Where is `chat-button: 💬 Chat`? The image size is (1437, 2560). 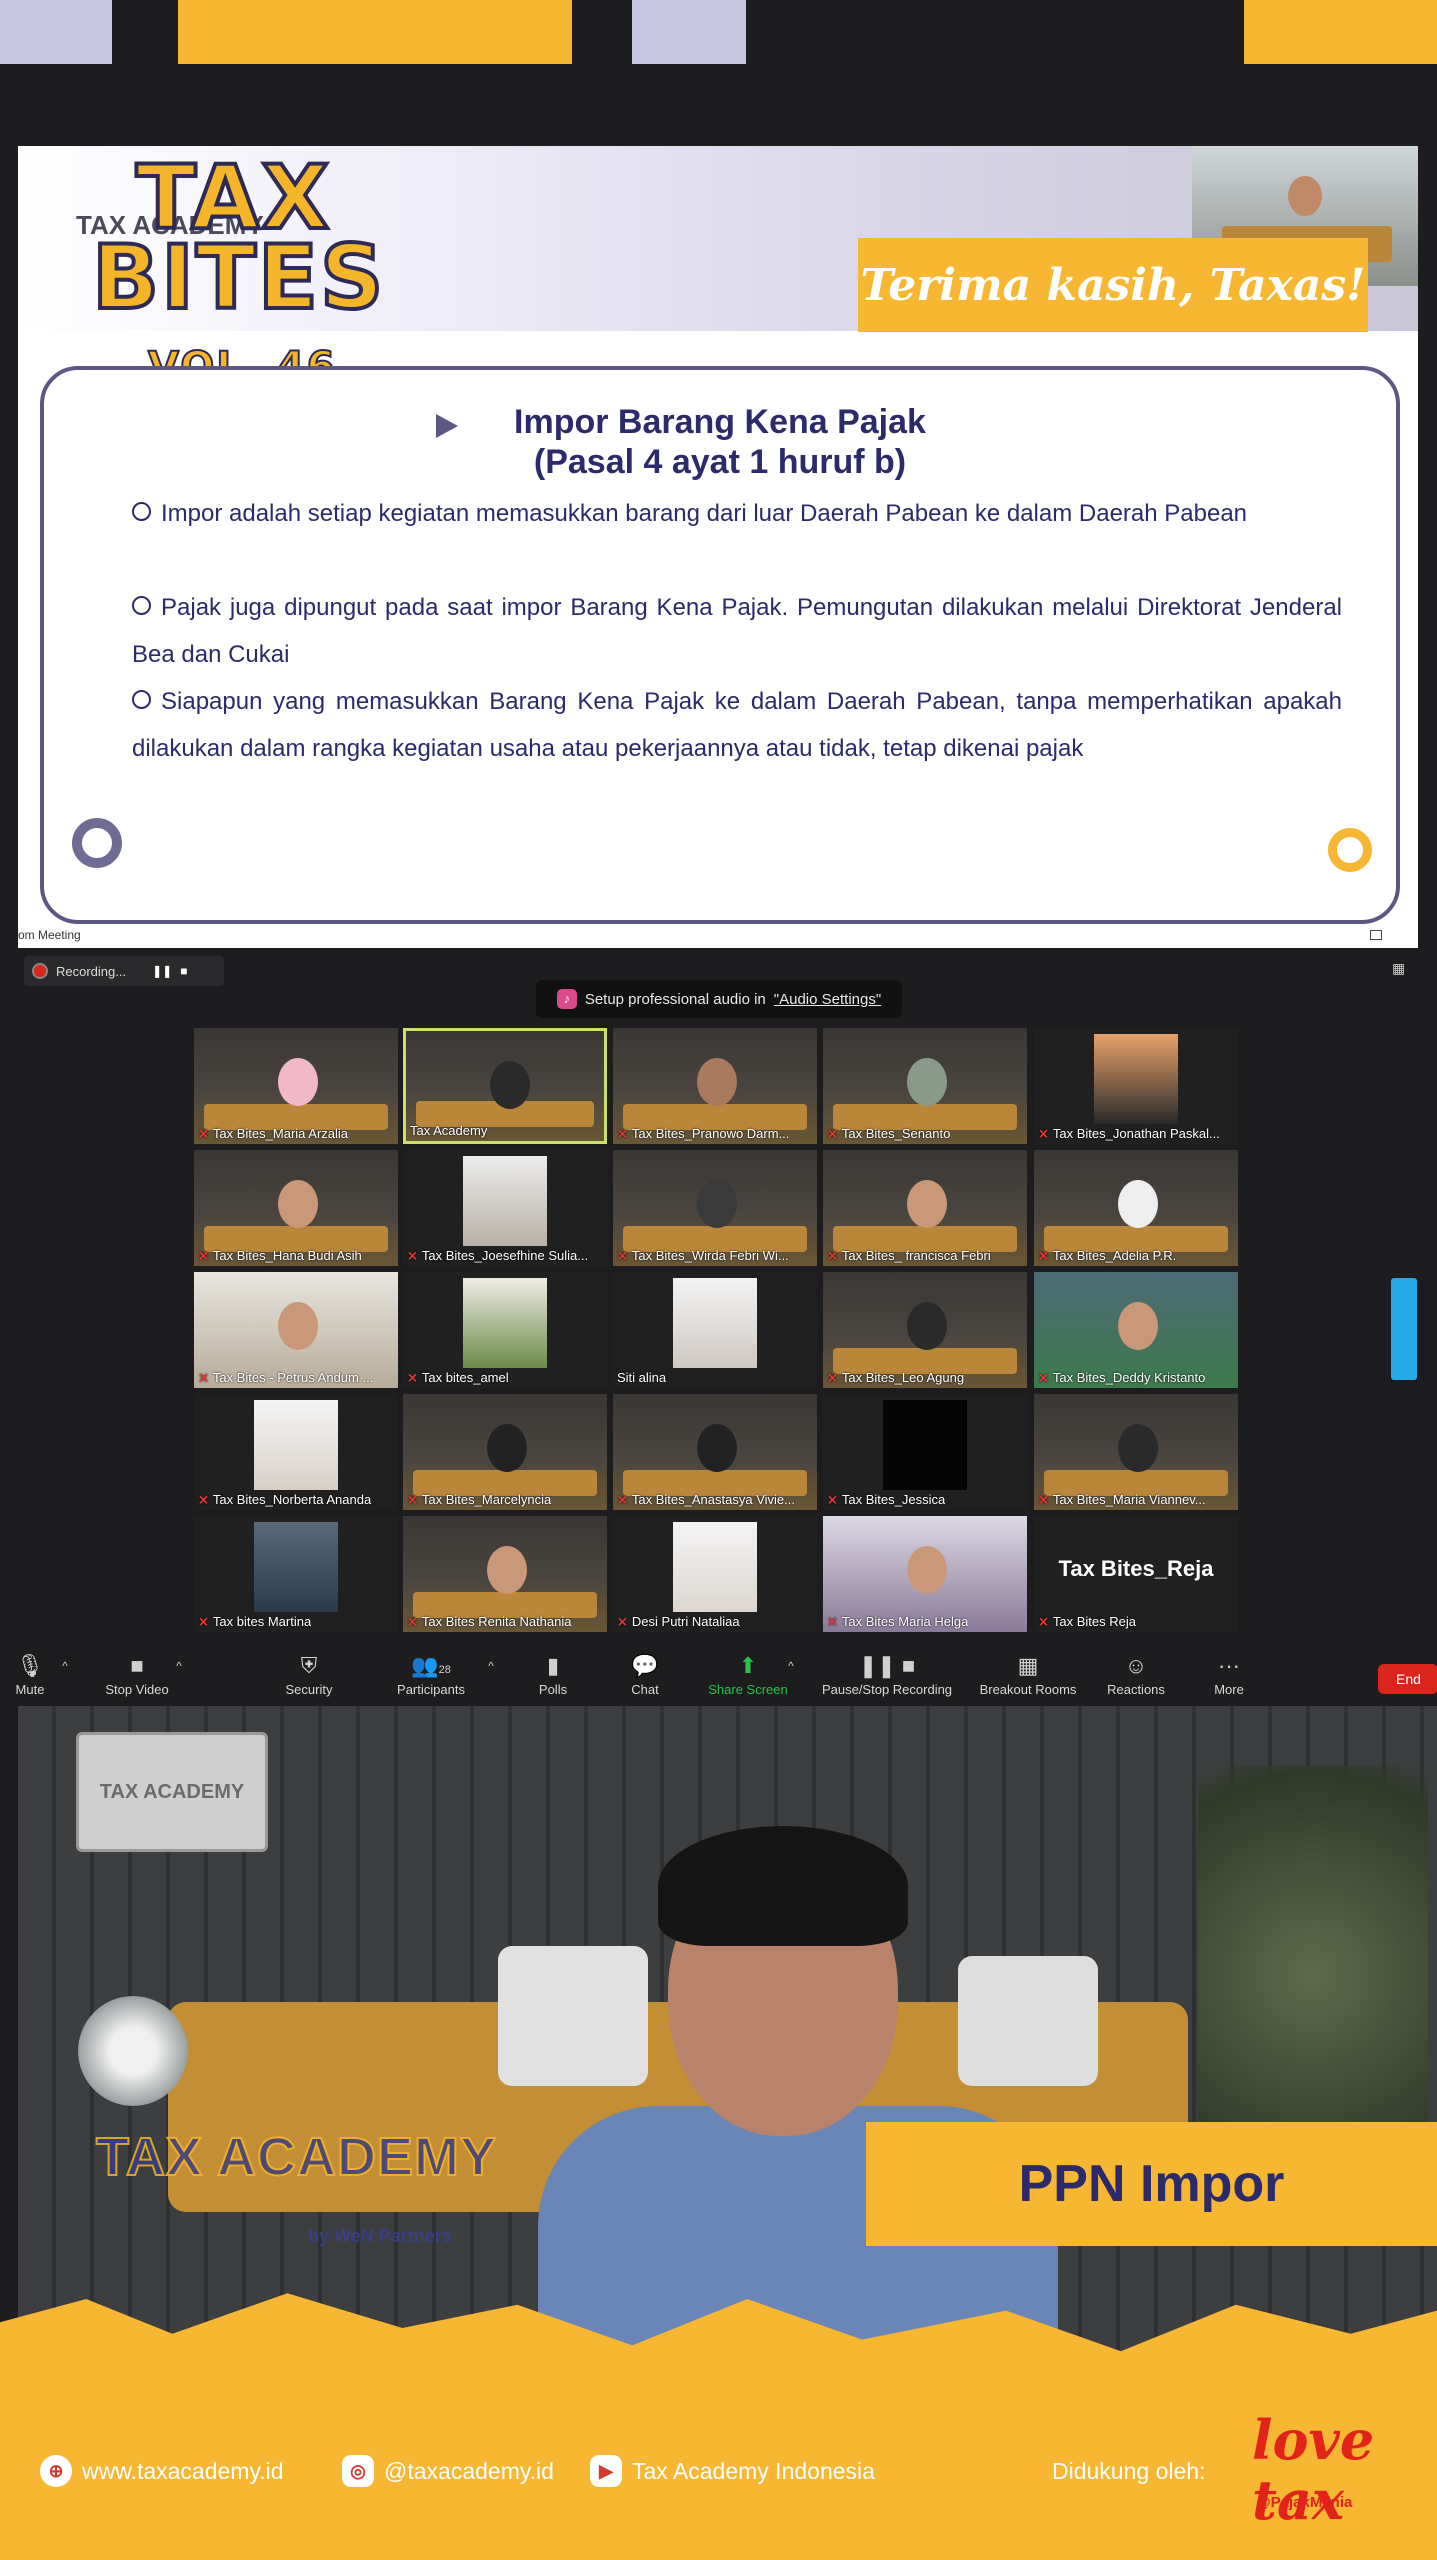
chat-button: 💬 Chat is located at coordinates (645, 1676).